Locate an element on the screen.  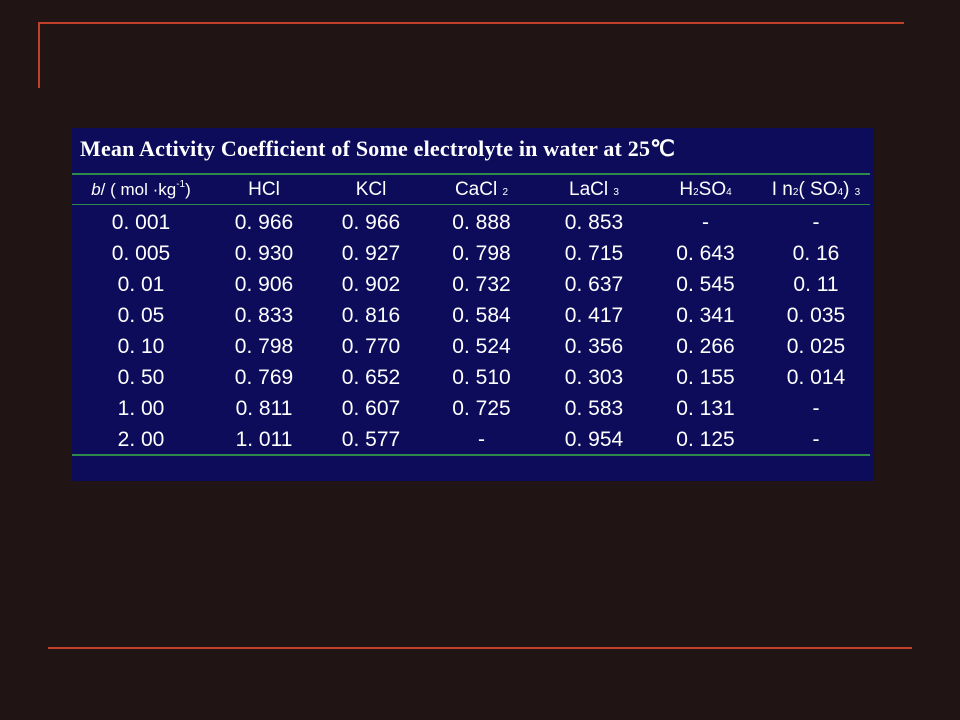
table-cell: 0. 643 is located at coordinates (705, 253).